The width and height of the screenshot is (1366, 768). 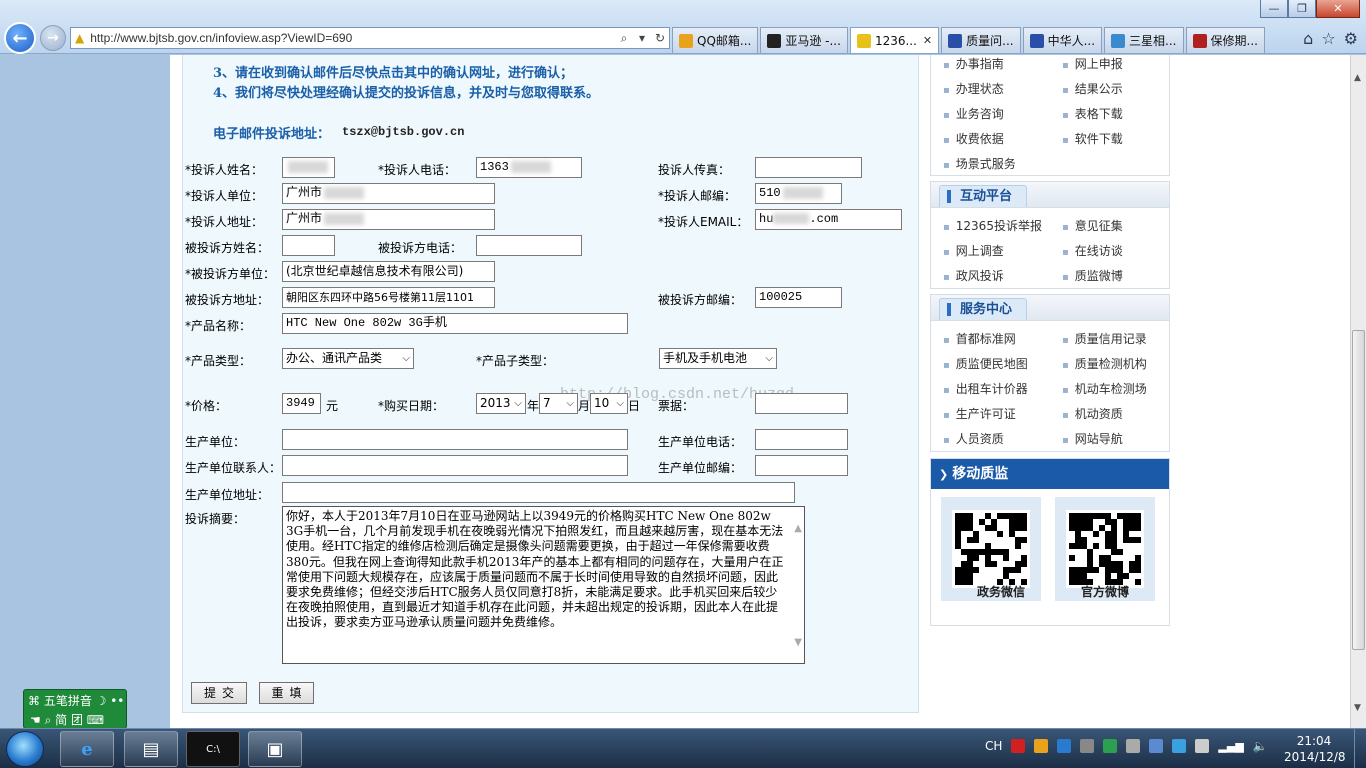 What do you see at coordinates (1358, 490) in the screenshot?
I see `scroll-thumb` at bounding box center [1358, 490].